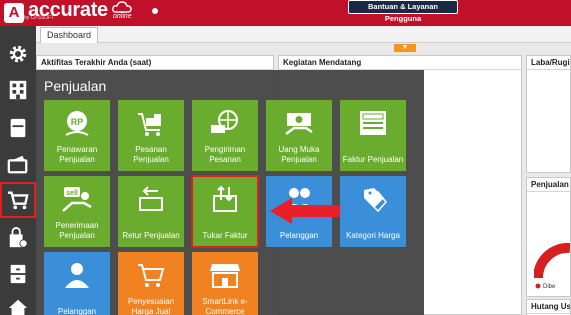  What do you see at coordinates (151, 235) in the screenshot?
I see `tile-label: Retur Penjualan` at bounding box center [151, 235].